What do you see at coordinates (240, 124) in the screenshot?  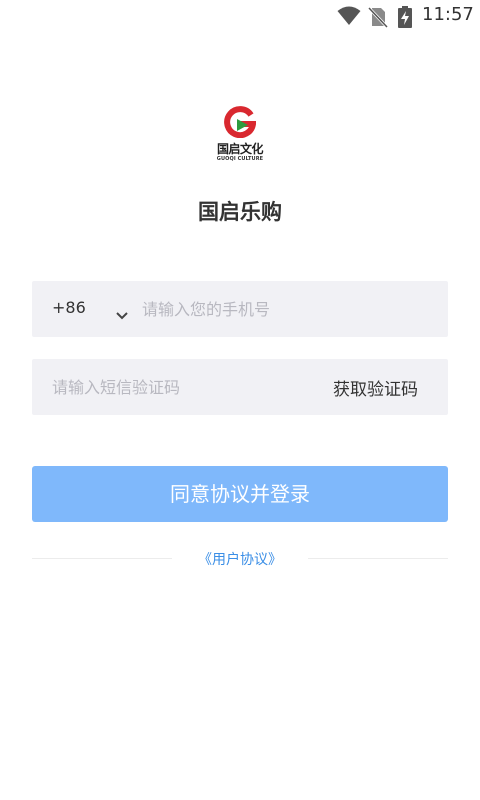 I see `logo-g-icon` at bounding box center [240, 124].